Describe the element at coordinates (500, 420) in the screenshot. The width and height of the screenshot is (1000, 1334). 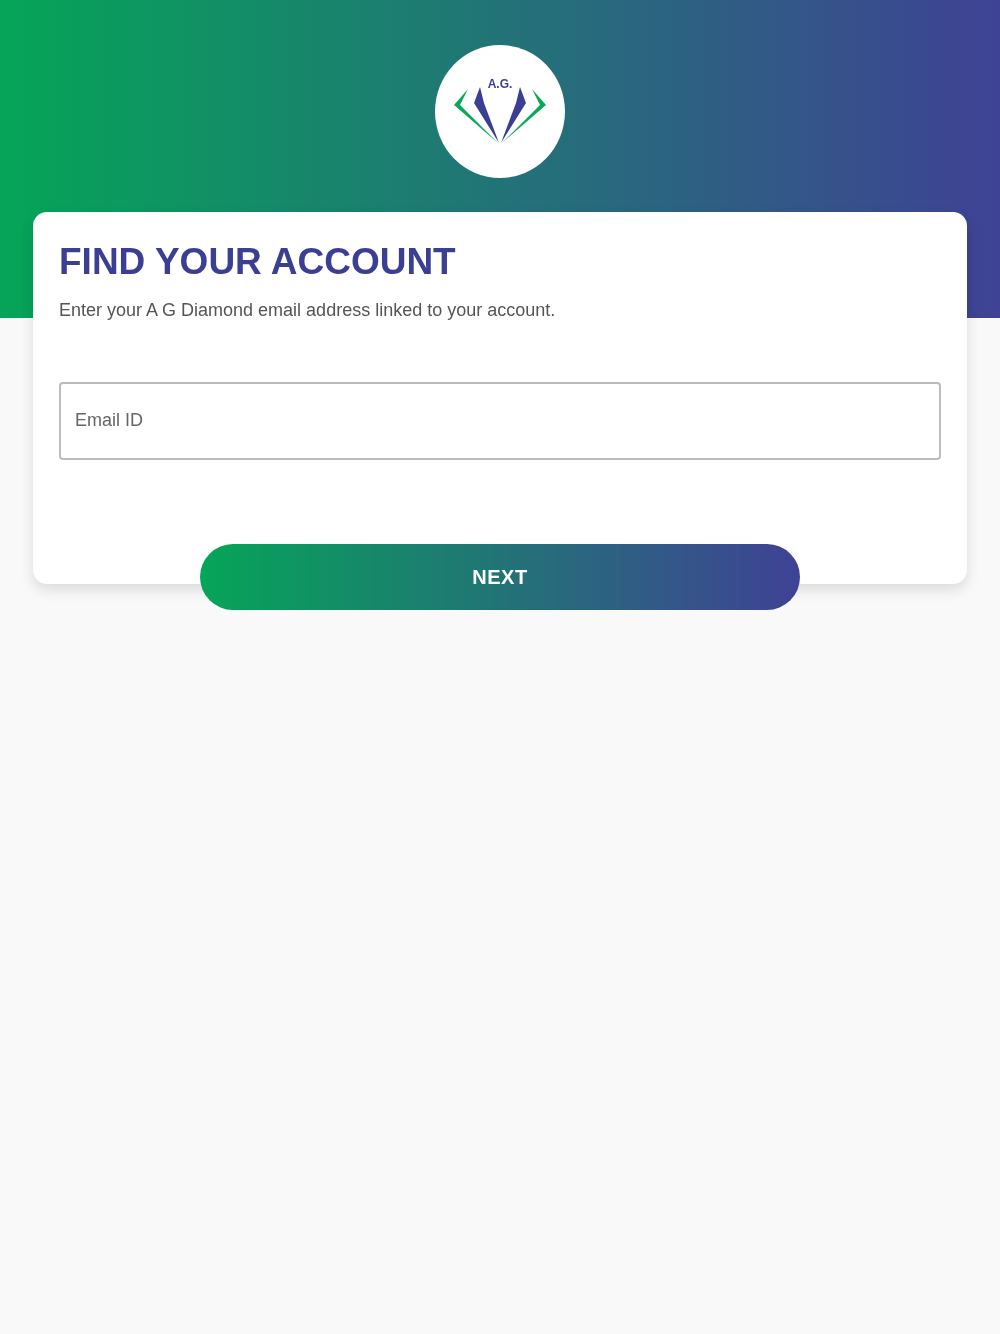
I see `email-input-field: Email ID` at that location.